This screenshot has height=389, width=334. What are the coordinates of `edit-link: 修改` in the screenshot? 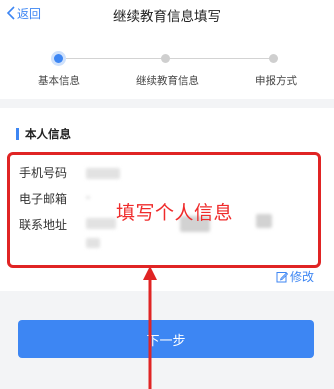 It's located at (295, 276).